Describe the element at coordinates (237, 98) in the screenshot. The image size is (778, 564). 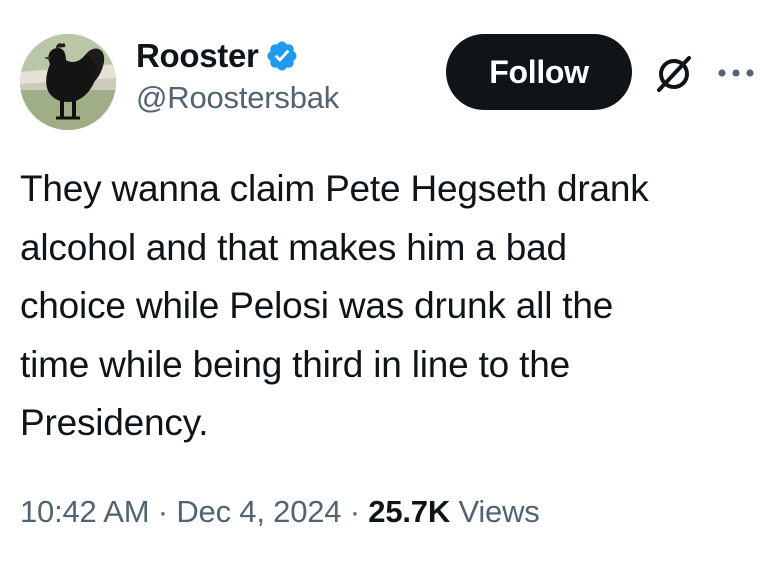
I see `handle: @Roostersbak` at that location.